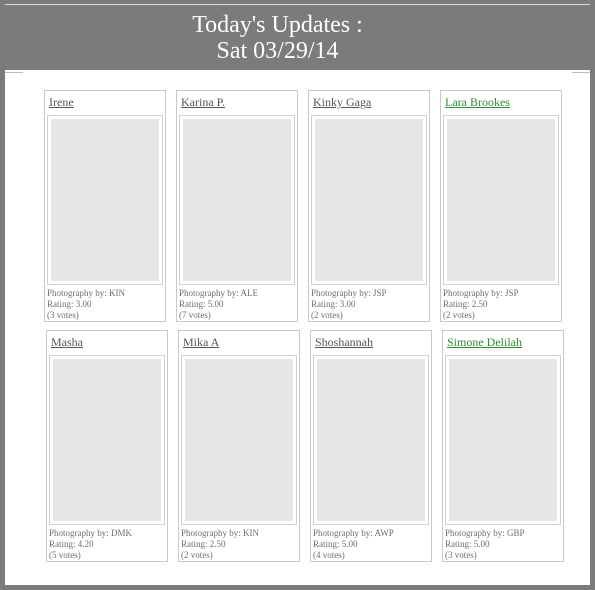 This screenshot has width=595, height=590. I want to click on model-name-link: Simone Delilah, so click(484, 342).